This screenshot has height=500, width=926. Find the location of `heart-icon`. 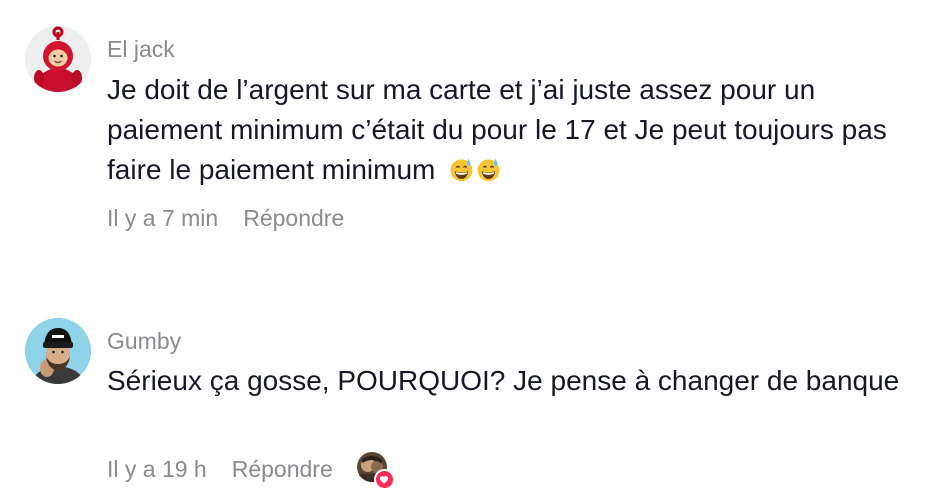

heart-icon is located at coordinates (384, 479).